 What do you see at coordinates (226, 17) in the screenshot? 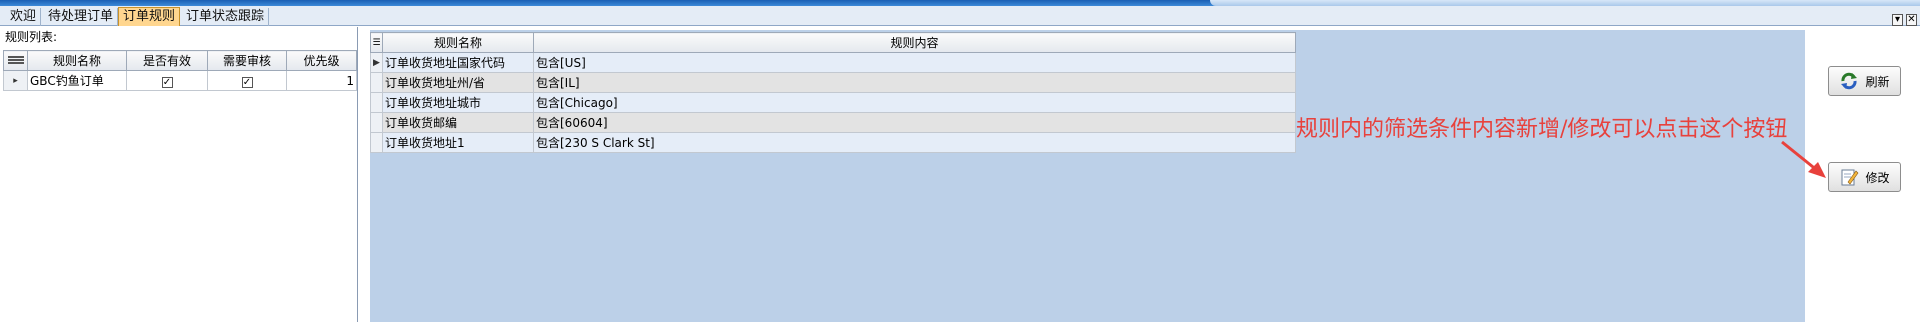
I see `tab-order-tracking: 订单状态跟踪` at bounding box center [226, 17].